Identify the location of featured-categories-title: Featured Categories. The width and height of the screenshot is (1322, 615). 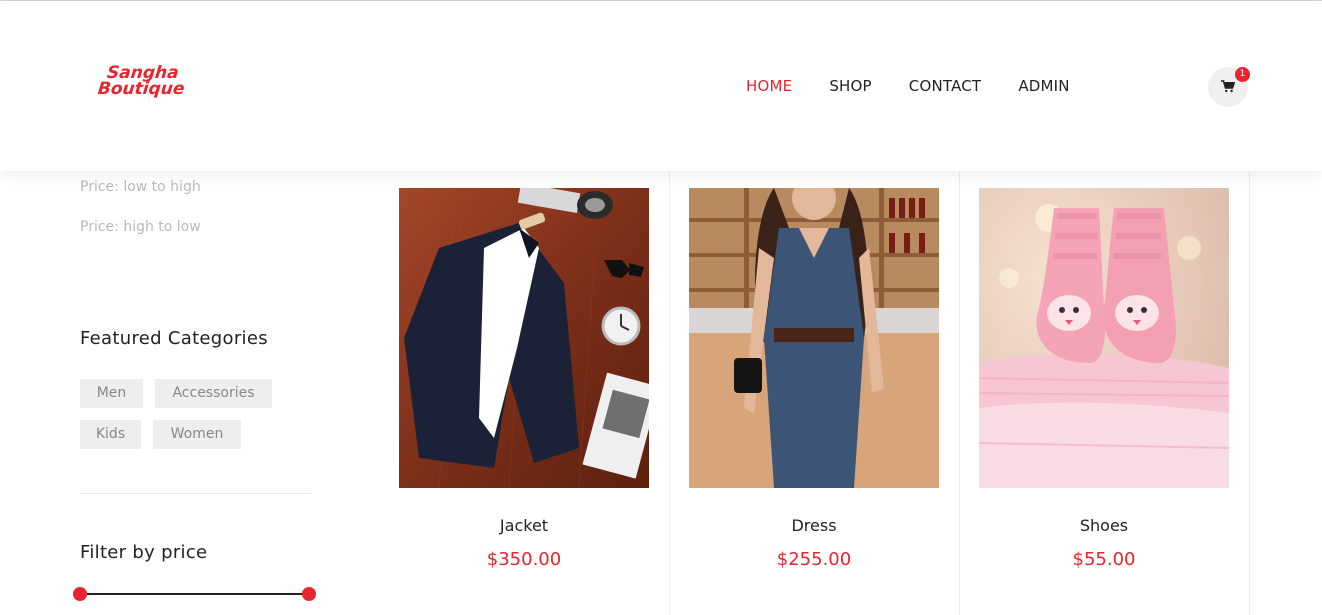
(174, 338).